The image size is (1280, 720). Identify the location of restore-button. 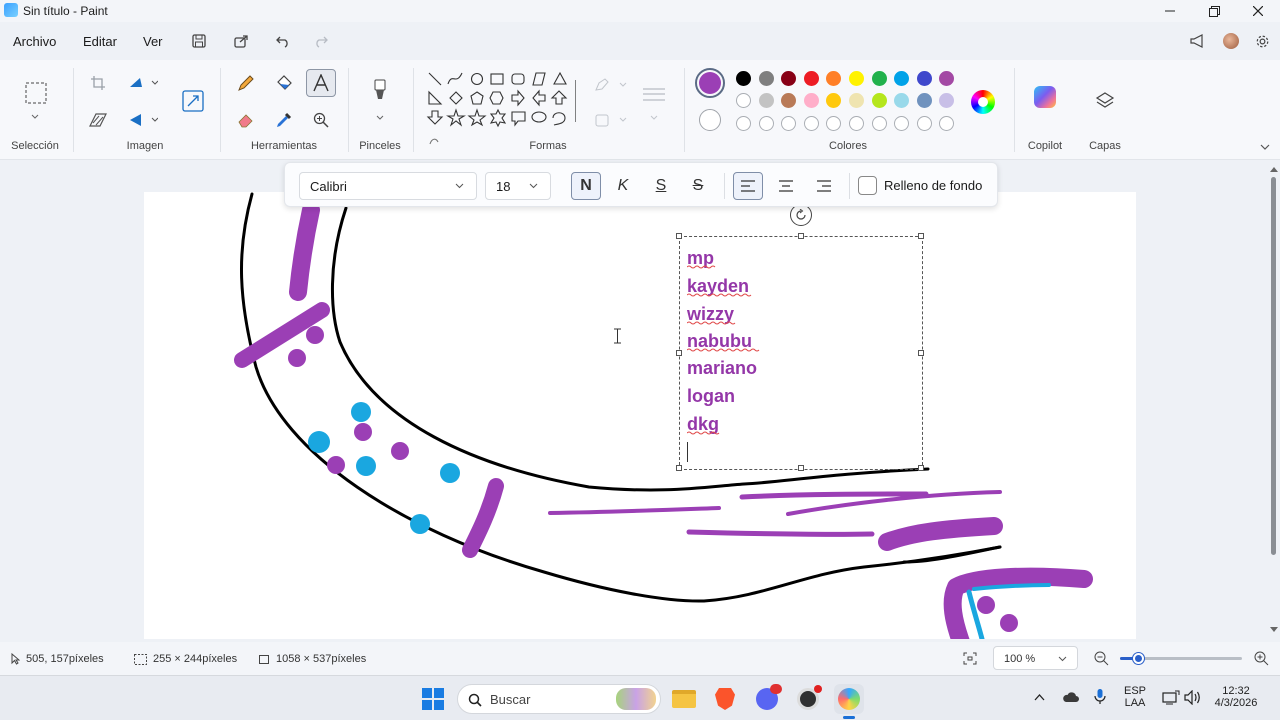
(1214, 11).